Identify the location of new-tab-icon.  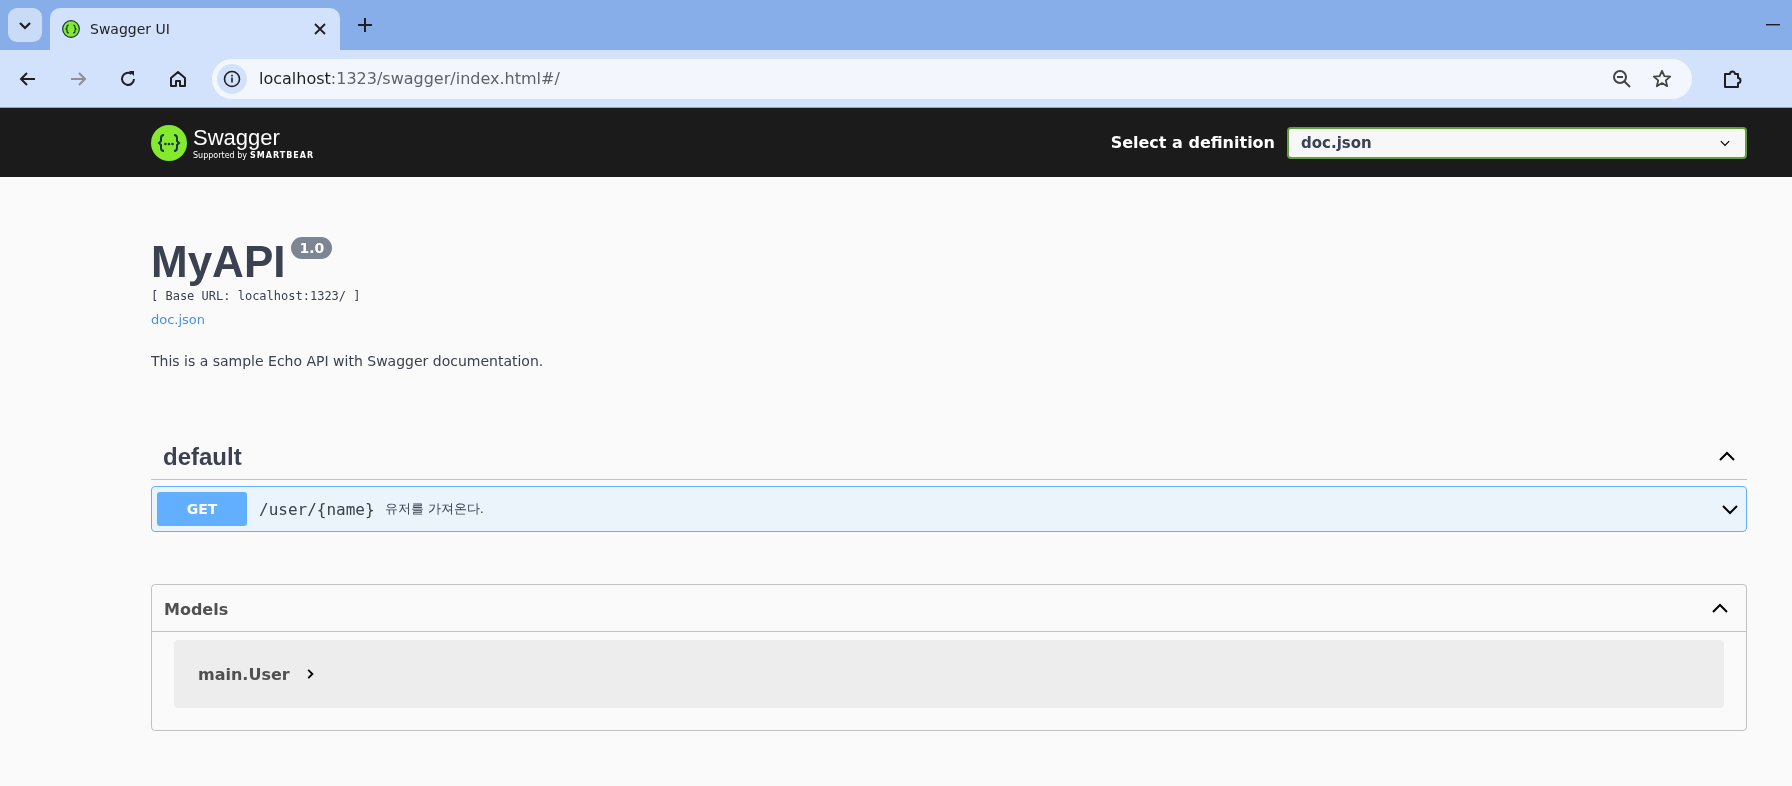
(365, 25).